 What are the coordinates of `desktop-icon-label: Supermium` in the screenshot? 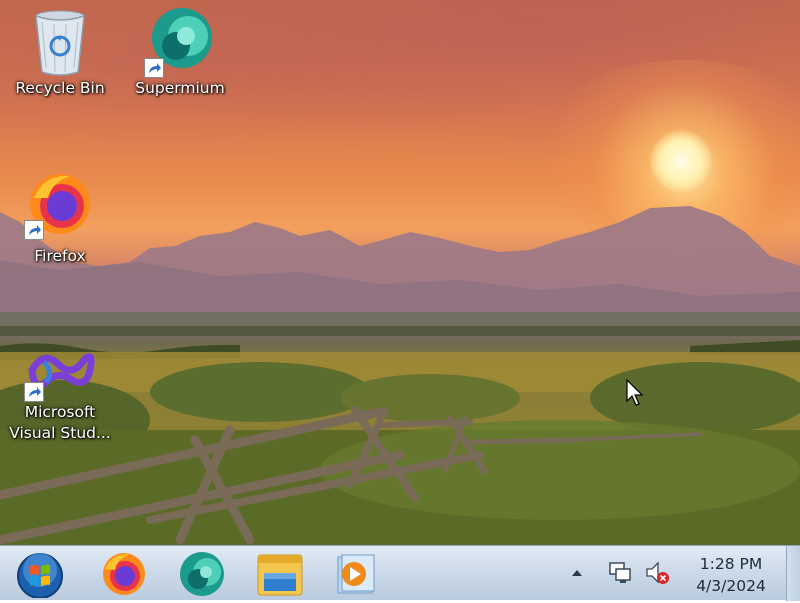 It's located at (180, 88).